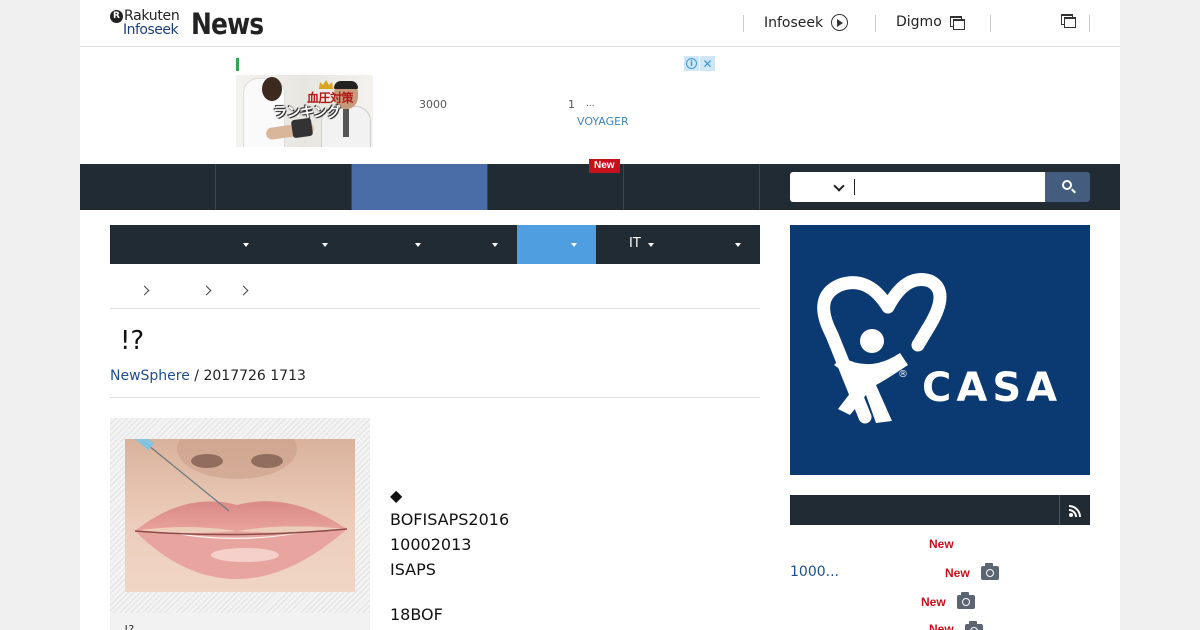 The width and height of the screenshot is (1200, 630). What do you see at coordinates (420, 187) in the screenshot?
I see `nav-tab-active` at bounding box center [420, 187].